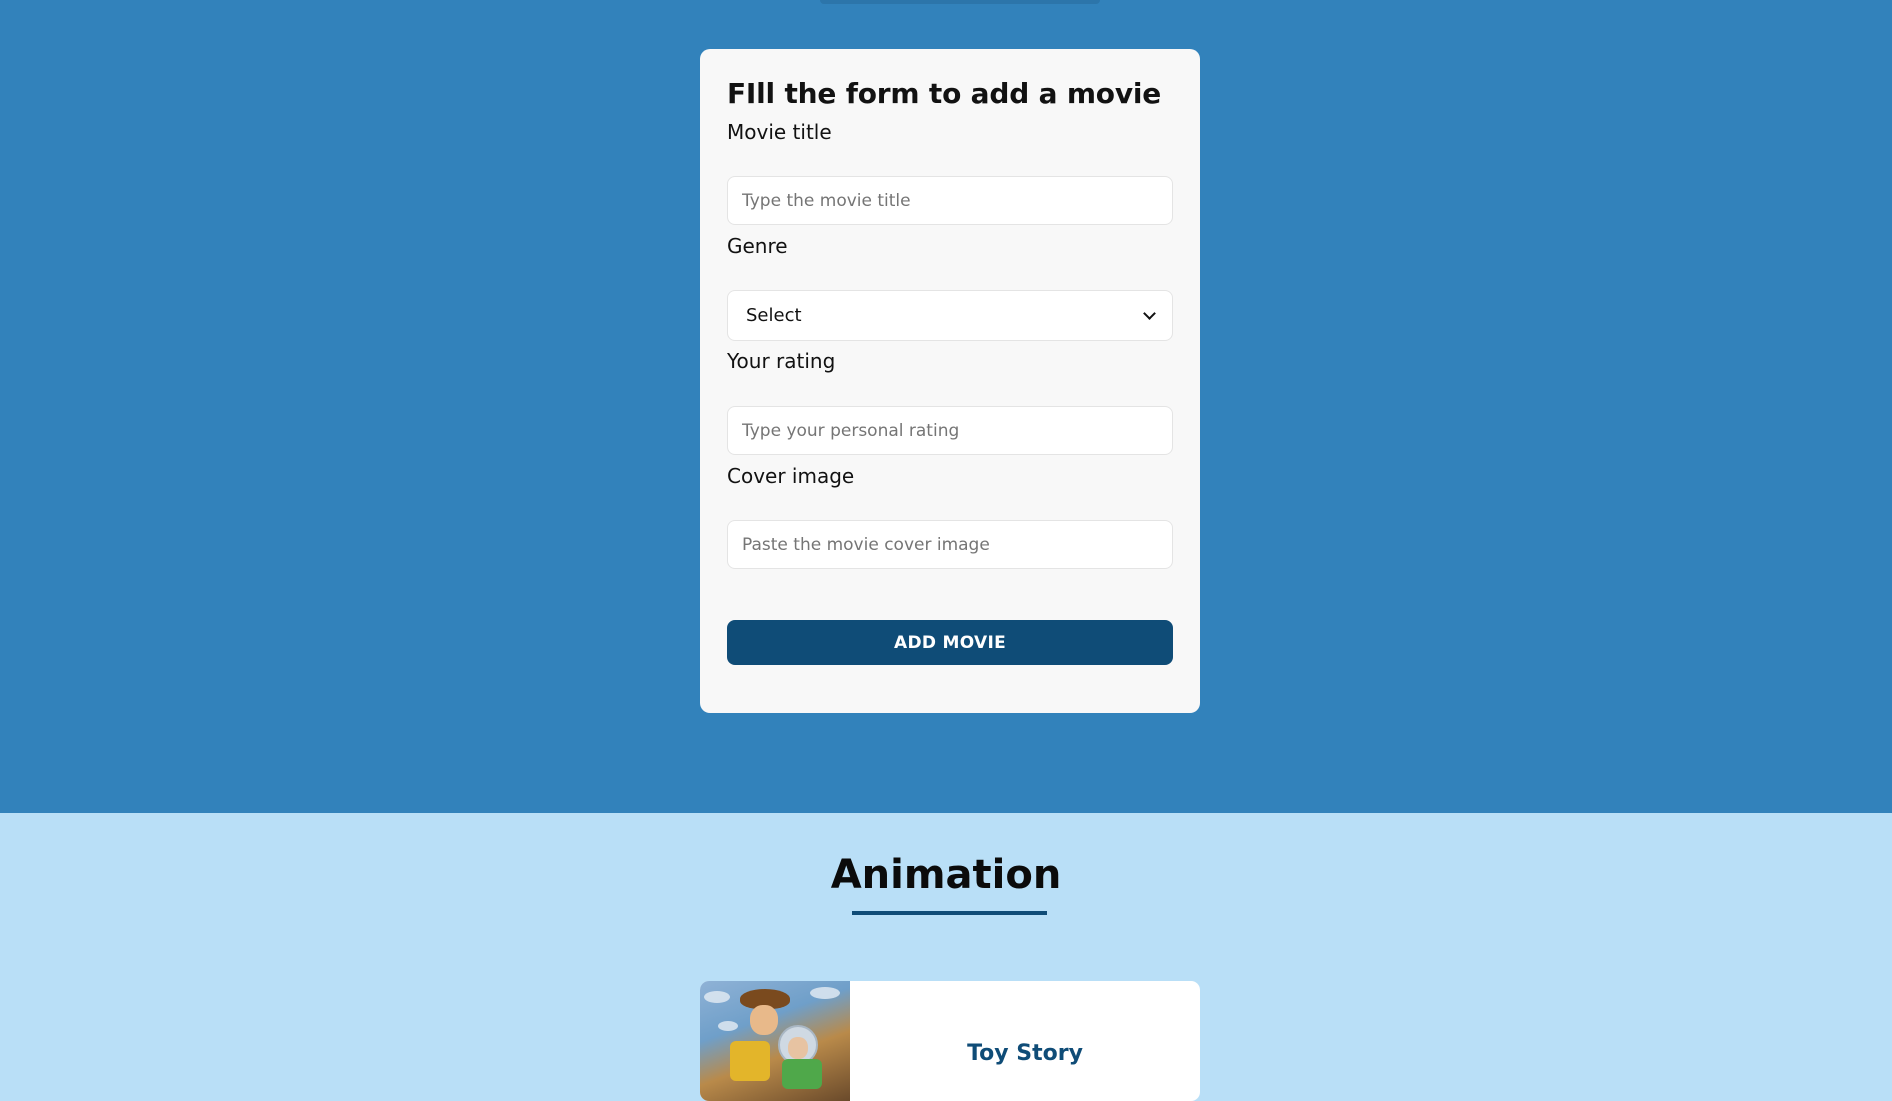 This screenshot has height=1101, width=1892. I want to click on form-title: FIll the form to add a movie, so click(944, 93).